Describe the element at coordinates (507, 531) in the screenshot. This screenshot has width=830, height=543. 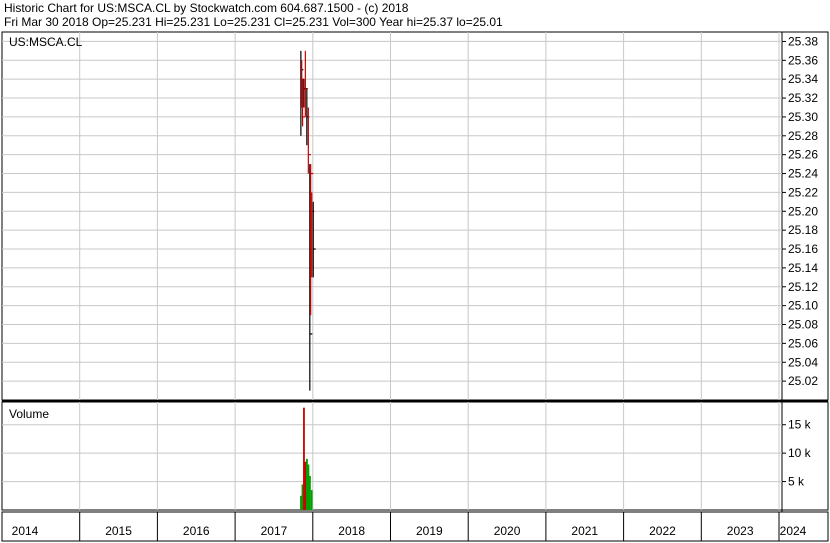
I see `year-tick-label: 2020` at that location.